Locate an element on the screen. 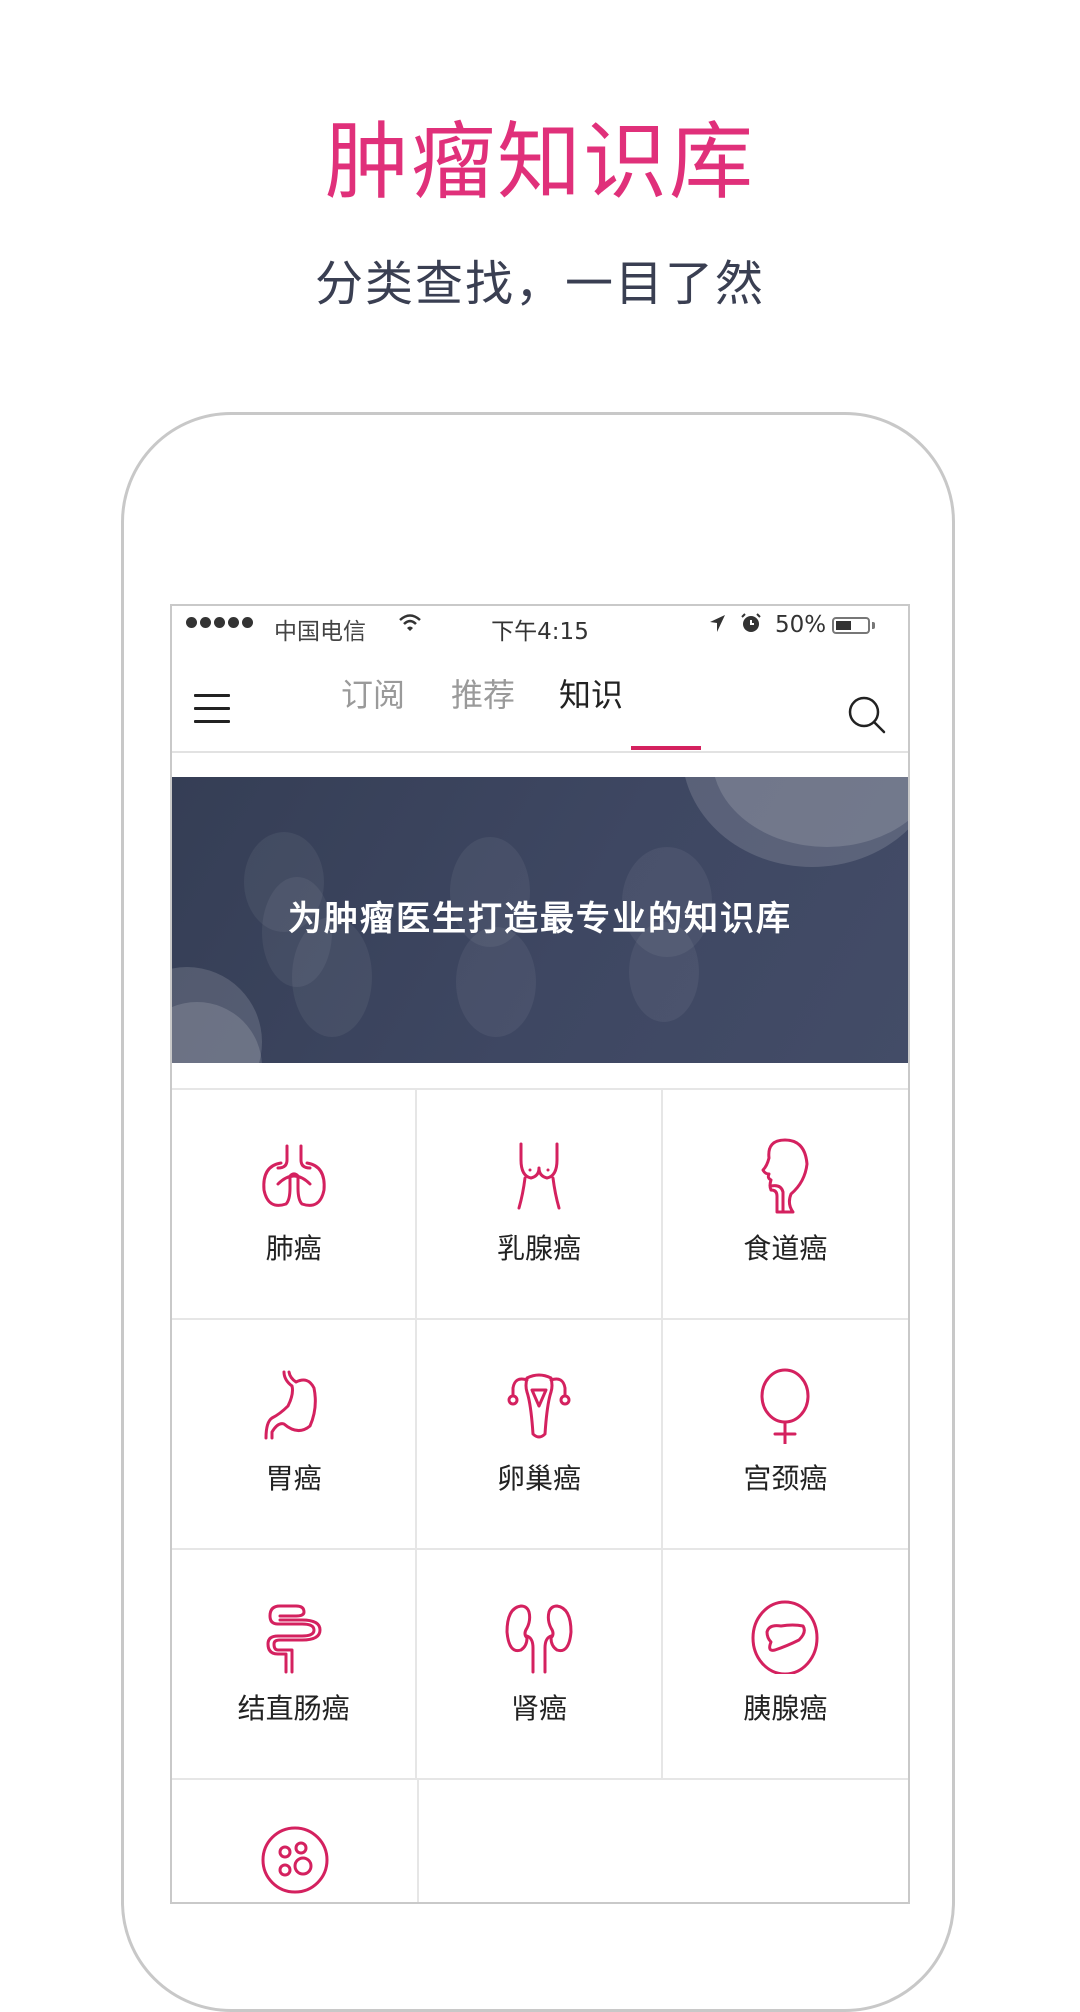 This screenshot has height=2012, width=1080. pancreas-icon is located at coordinates (785, 1637).